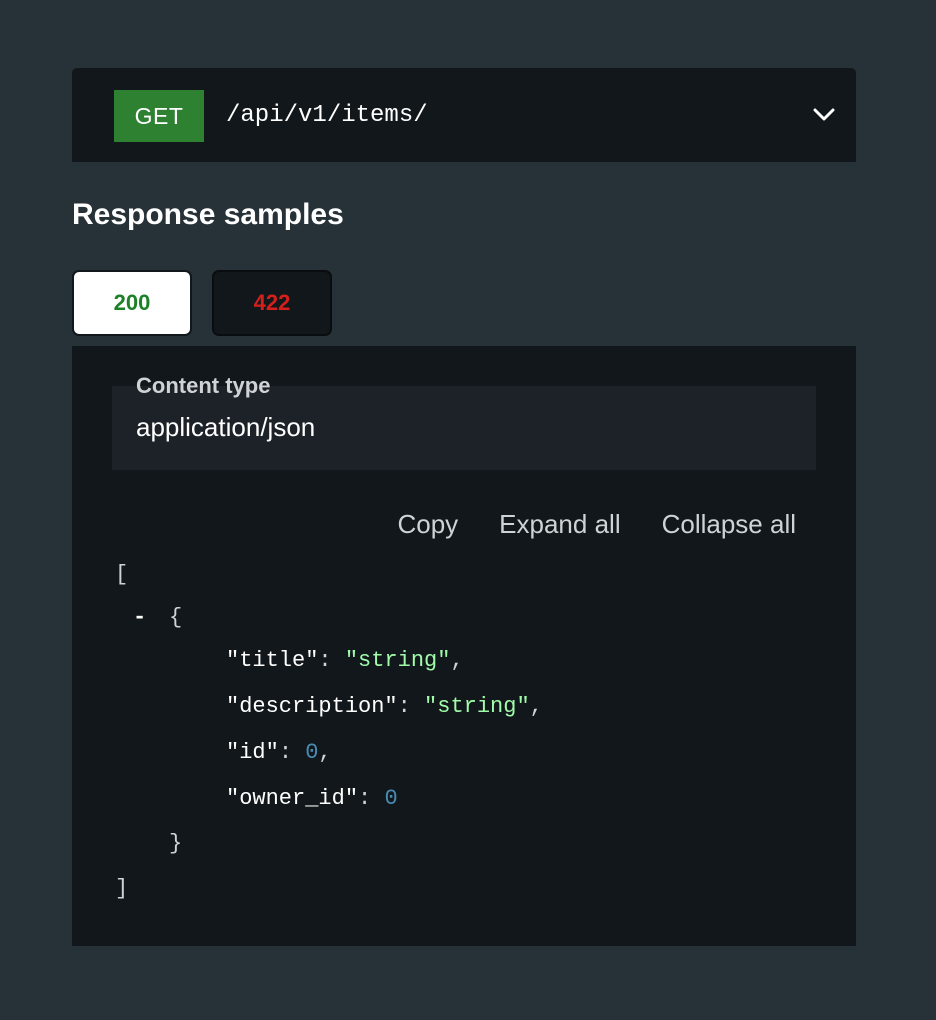 The width and height of the screenshot is (936, 1020). Describe the element at coordinates (292, 798) in the screenshot. I see `json-key: "owner_id"` at that location.